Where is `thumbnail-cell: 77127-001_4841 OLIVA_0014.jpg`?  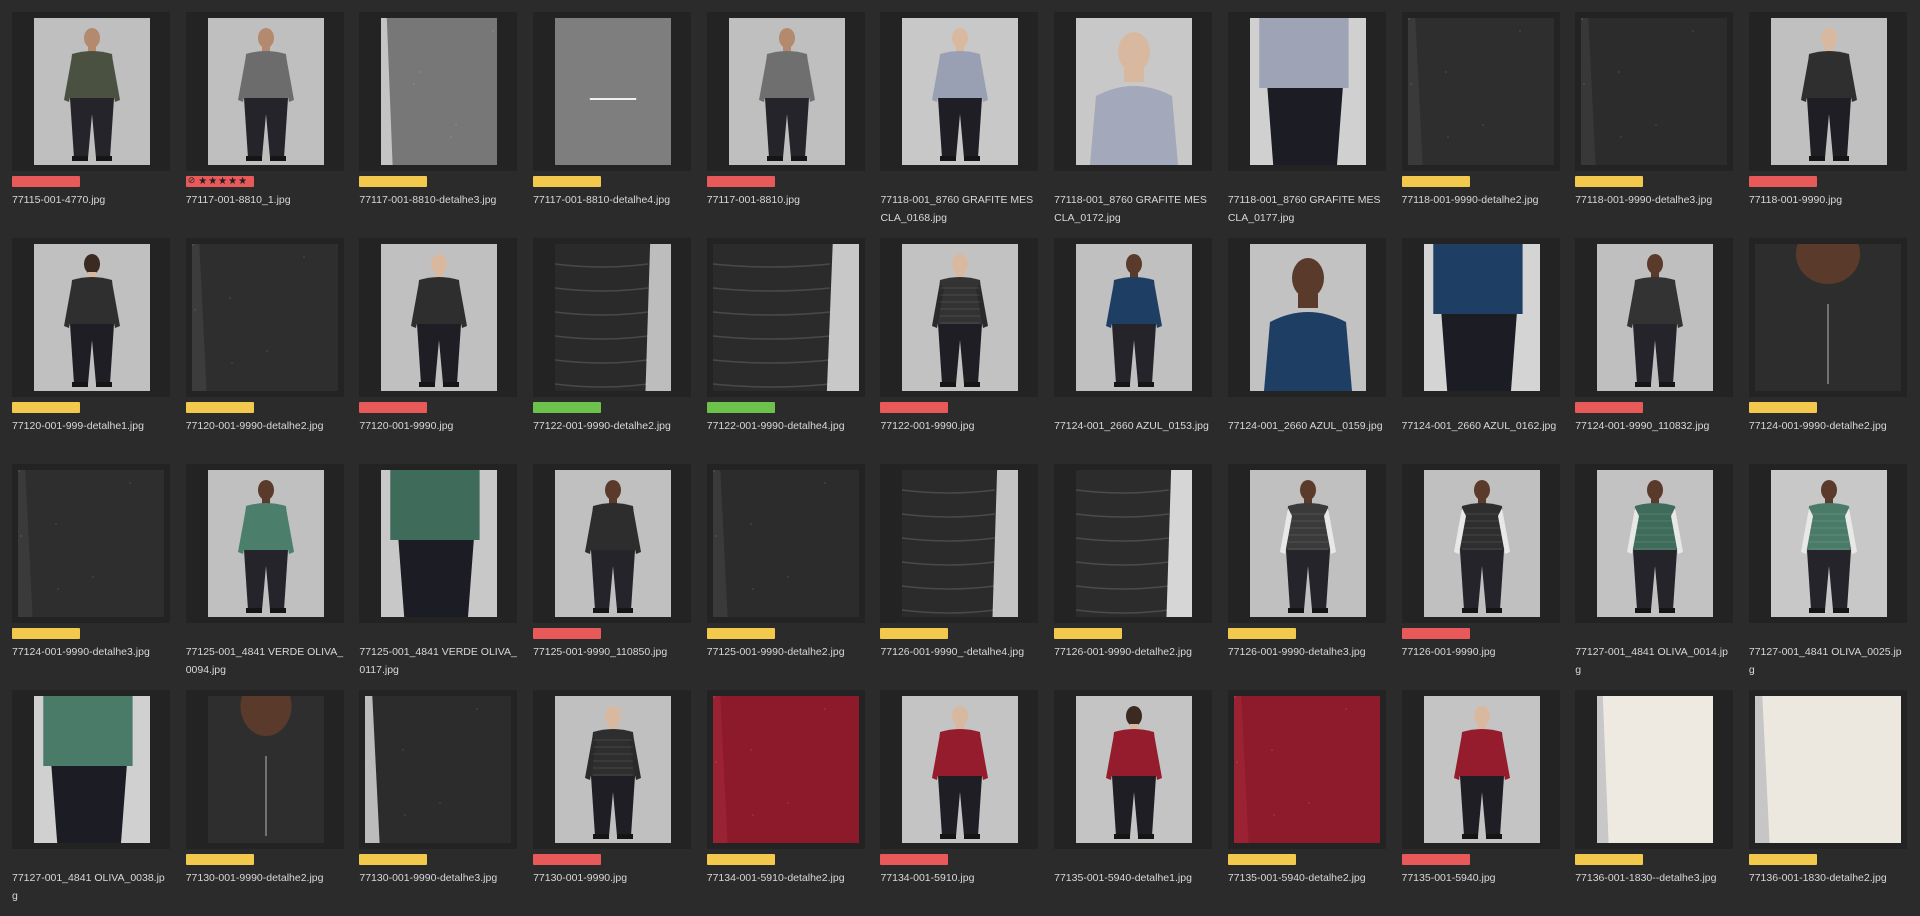 thumbnail-cell: 77127-001_4841 OLIVA_0014.jpg is located at coordinates (1654, 577).